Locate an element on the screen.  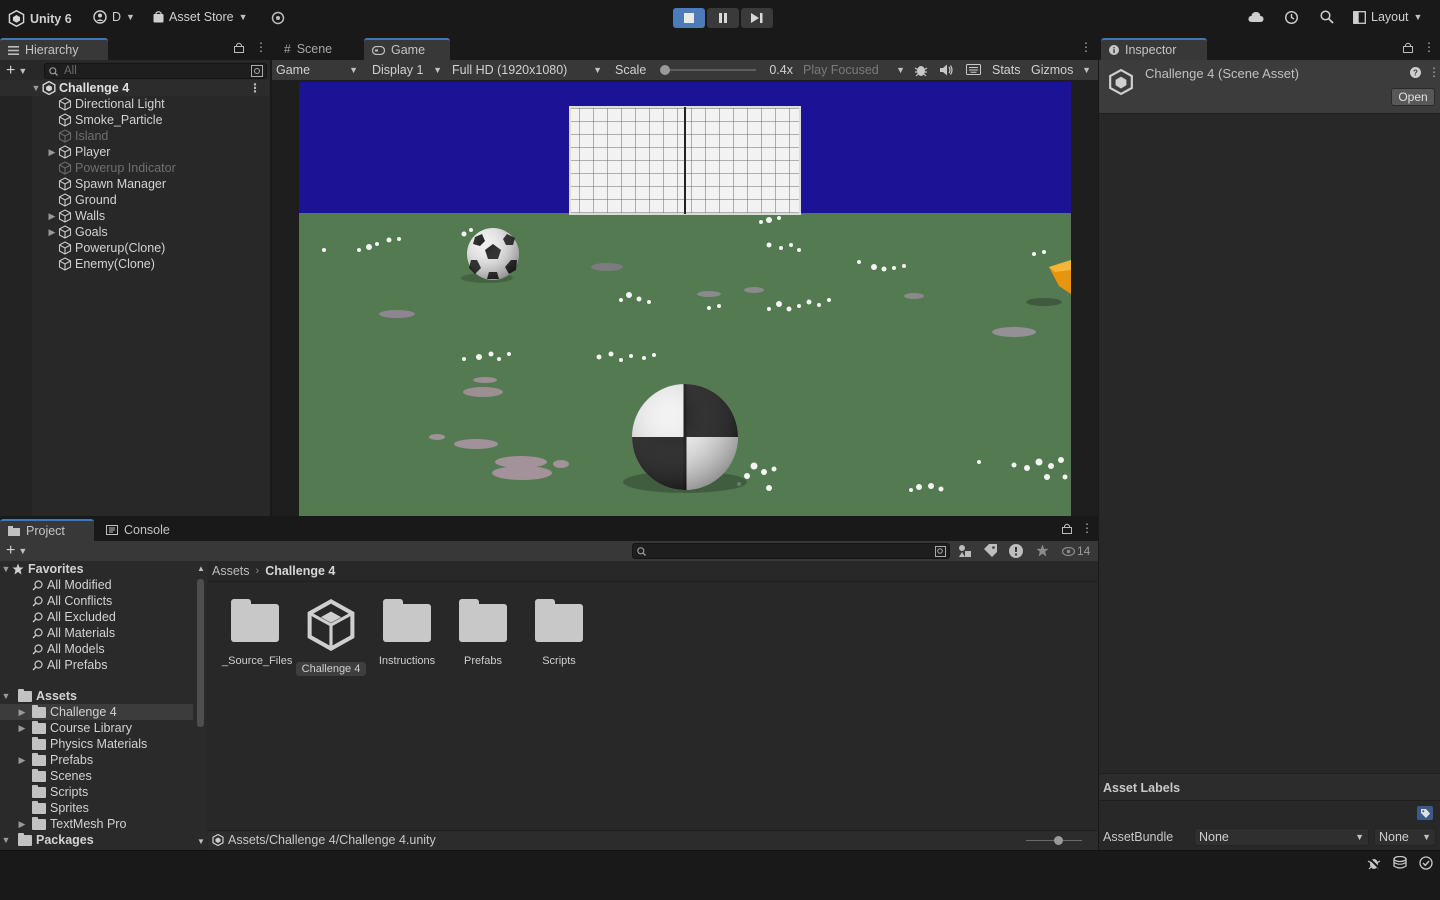
tree-scrollbar: ▲ ▼ is located at coordinates (200, 705).